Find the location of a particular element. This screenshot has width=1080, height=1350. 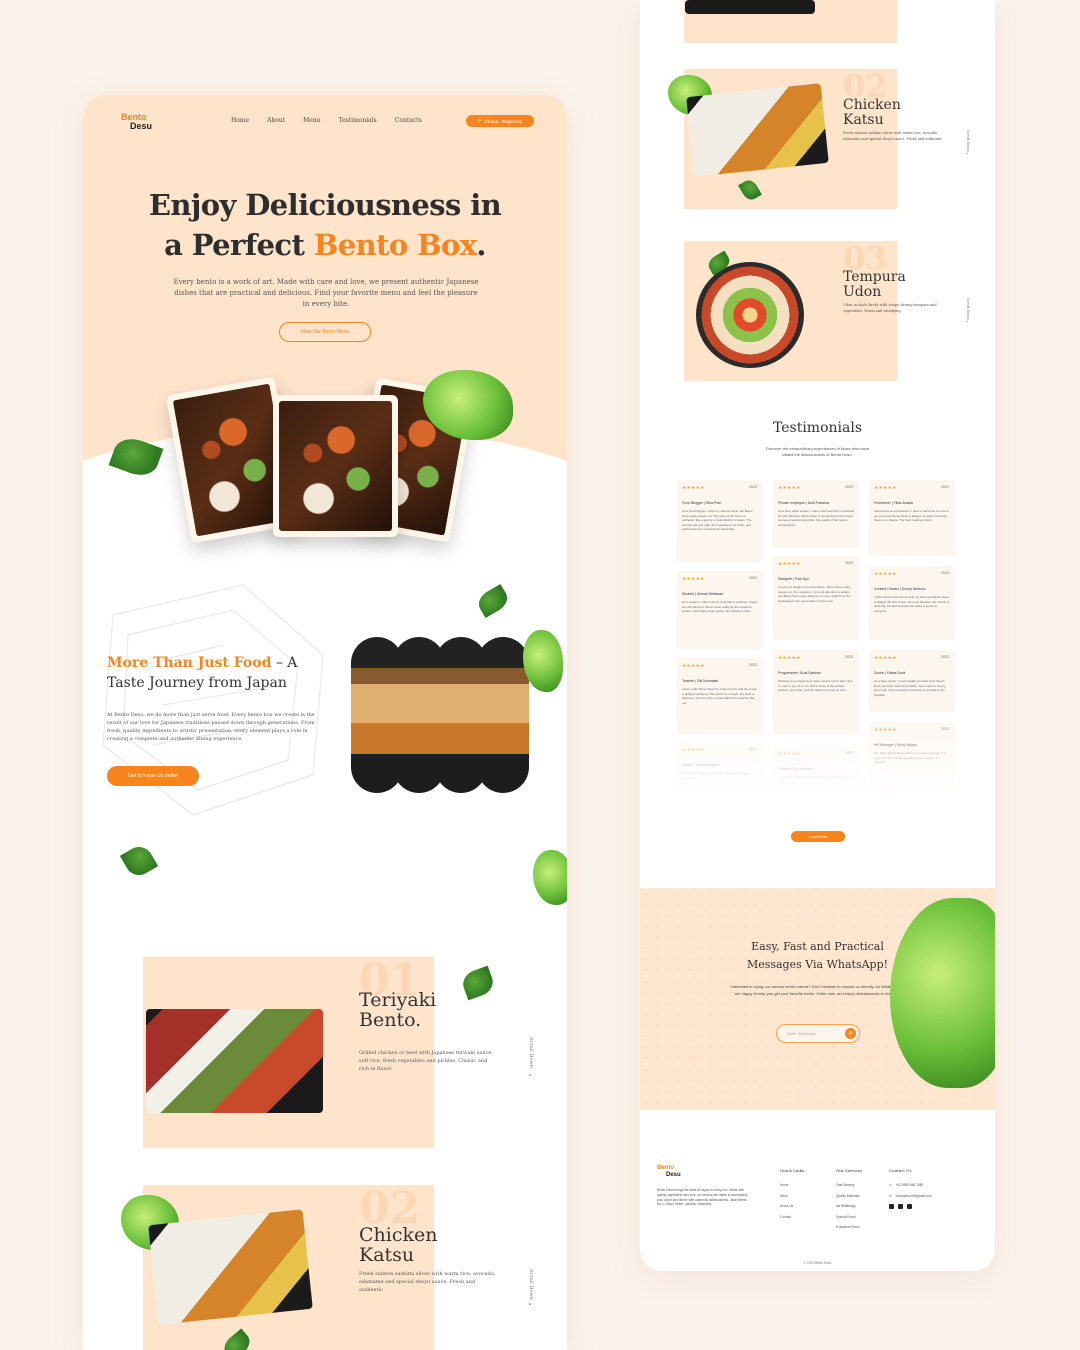

menu-name: Tempura Udon is located at coordinates (874, 285).